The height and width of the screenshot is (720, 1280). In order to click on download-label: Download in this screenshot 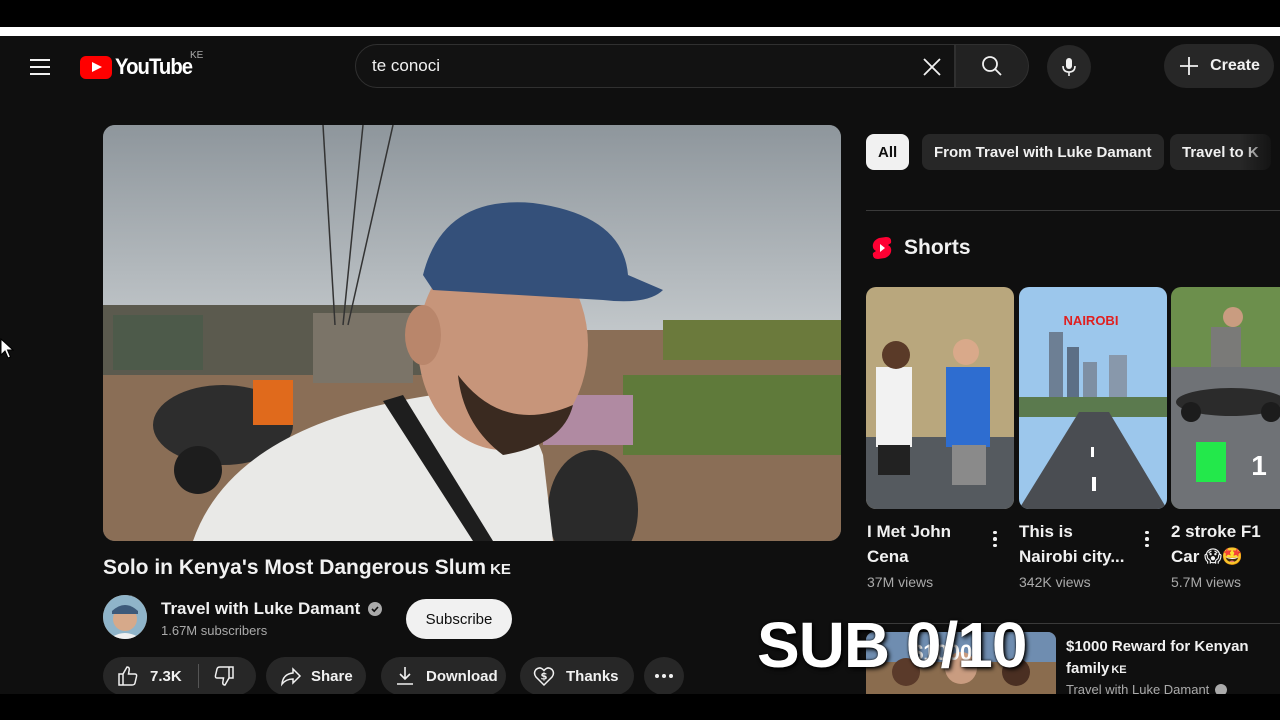, I will do `click(462, 676)`.